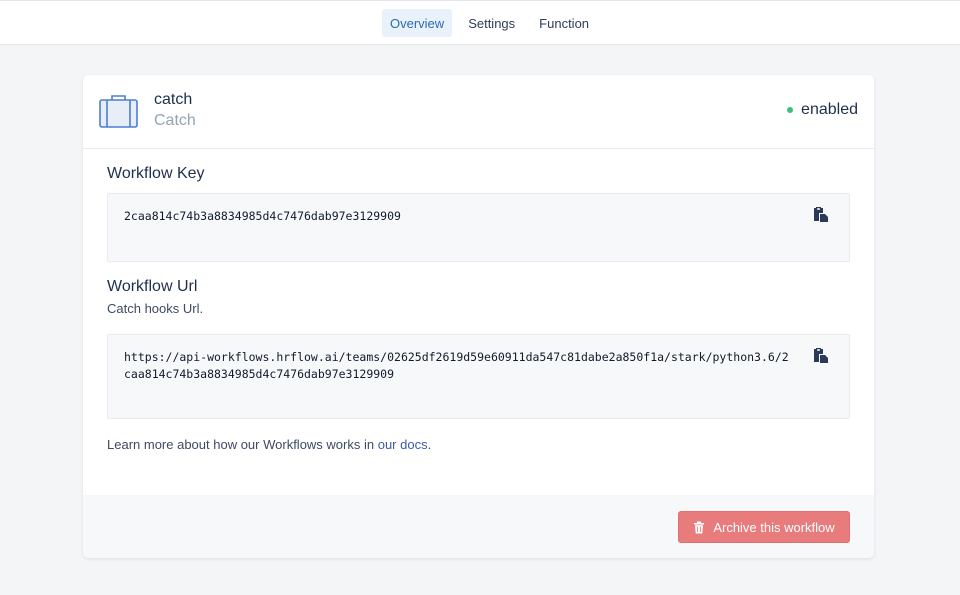 The height and width of the screenshot is (595, 960). Describe the element at coordinates (790, 110) in the screenshot. I see `status-dot-icon` at that location.